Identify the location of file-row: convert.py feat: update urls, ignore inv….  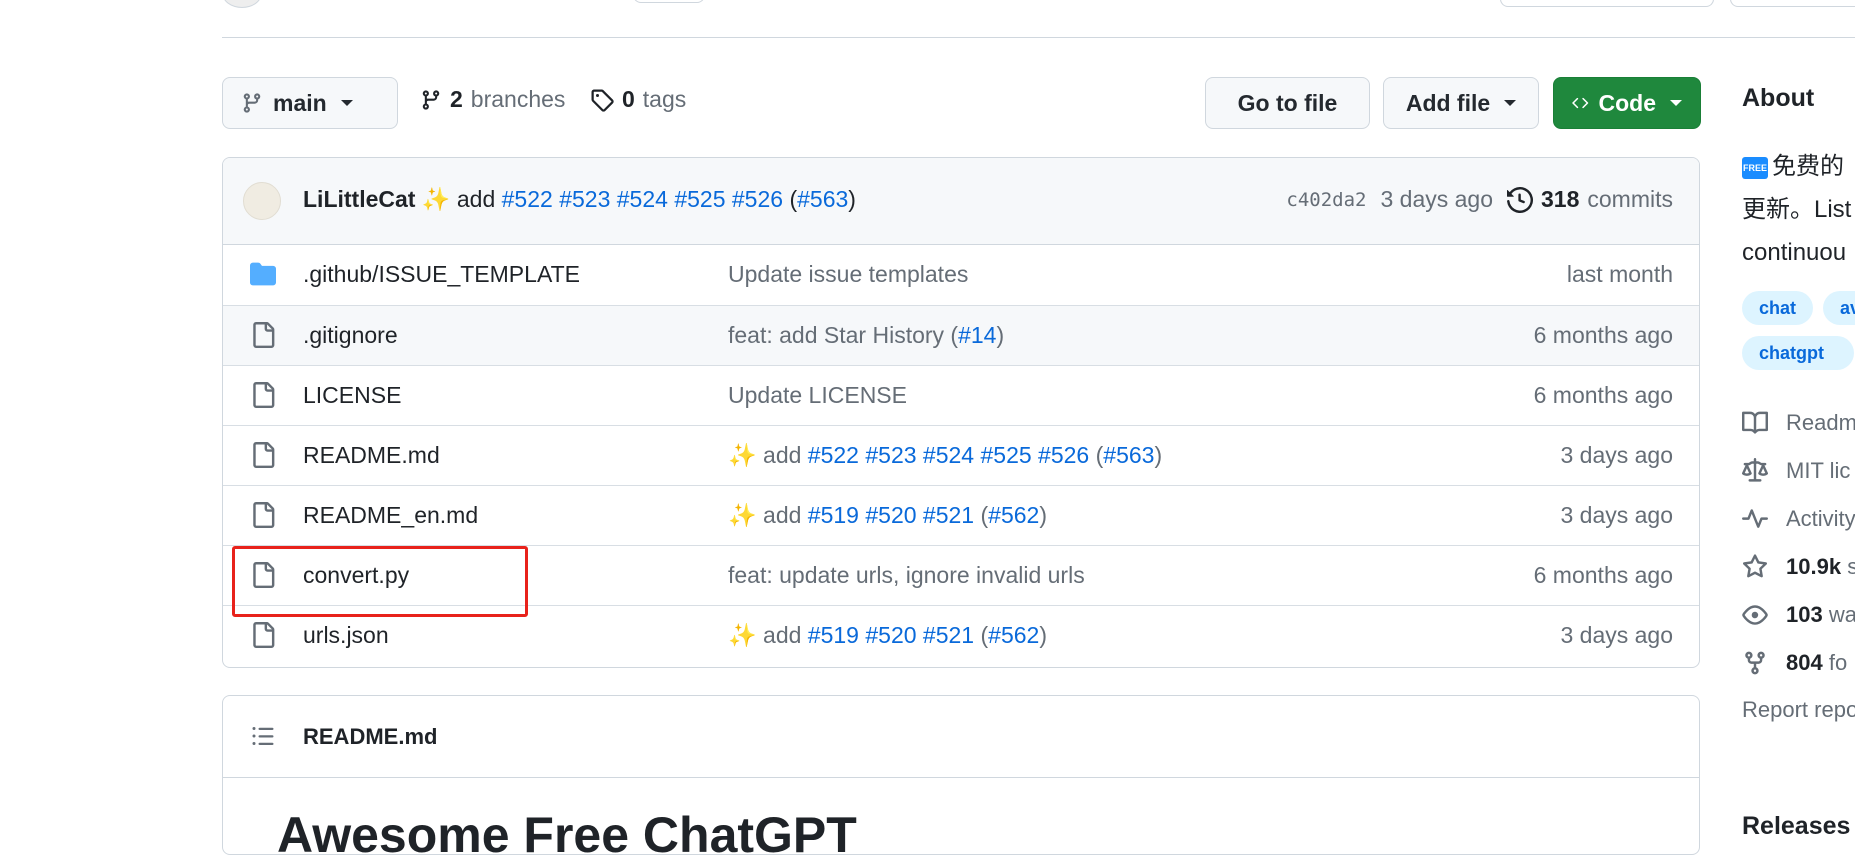
(961, 575).